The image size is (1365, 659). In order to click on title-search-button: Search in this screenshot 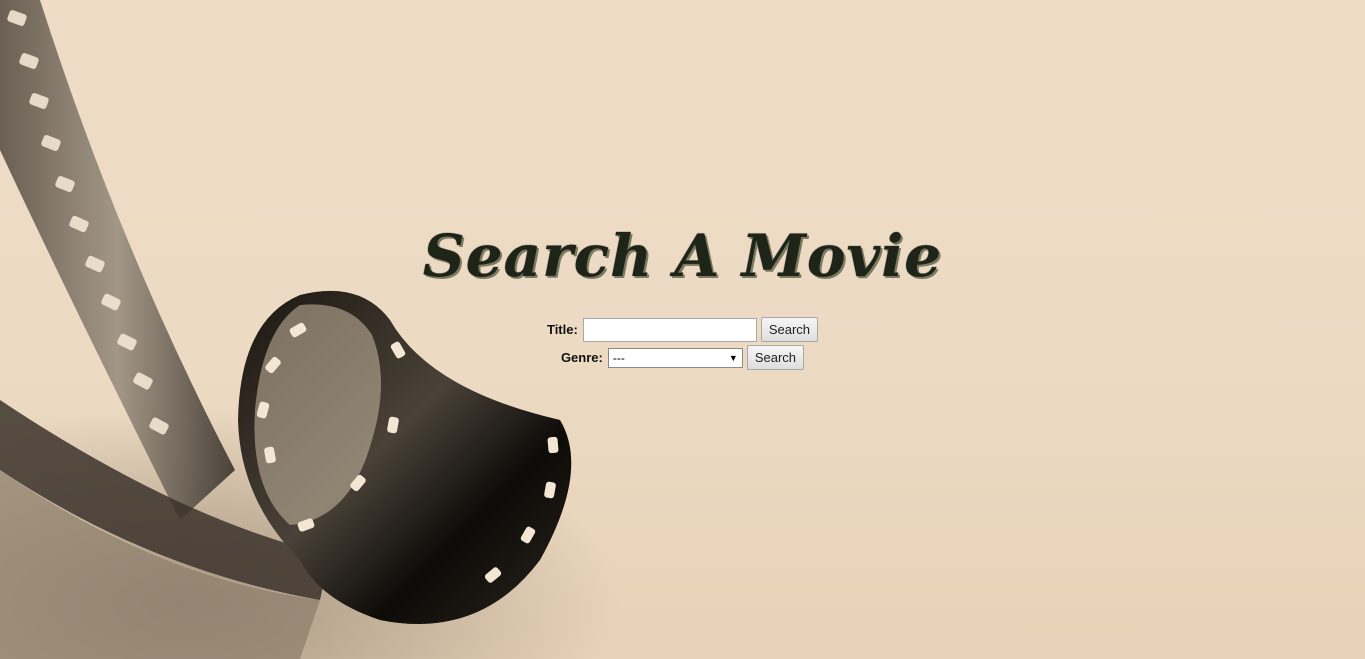, I will do `click(789, 329)`.